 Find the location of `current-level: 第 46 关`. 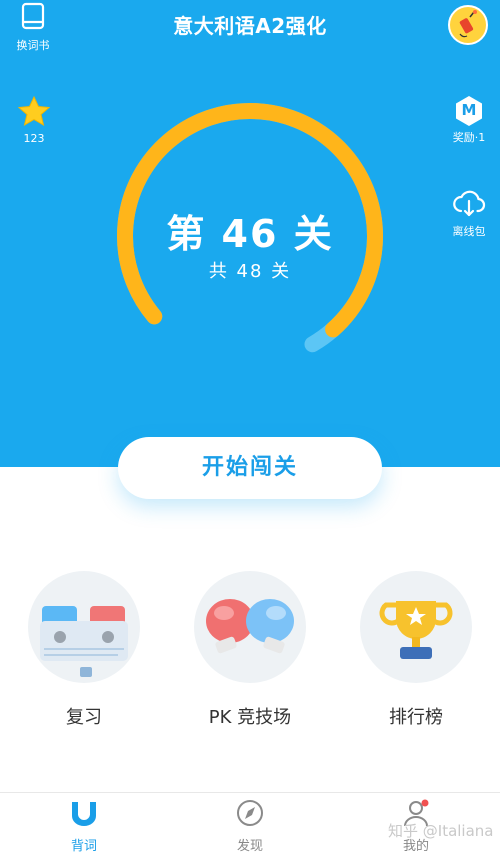

current-level: 第 46 关 is located at coordinates (250, 234).